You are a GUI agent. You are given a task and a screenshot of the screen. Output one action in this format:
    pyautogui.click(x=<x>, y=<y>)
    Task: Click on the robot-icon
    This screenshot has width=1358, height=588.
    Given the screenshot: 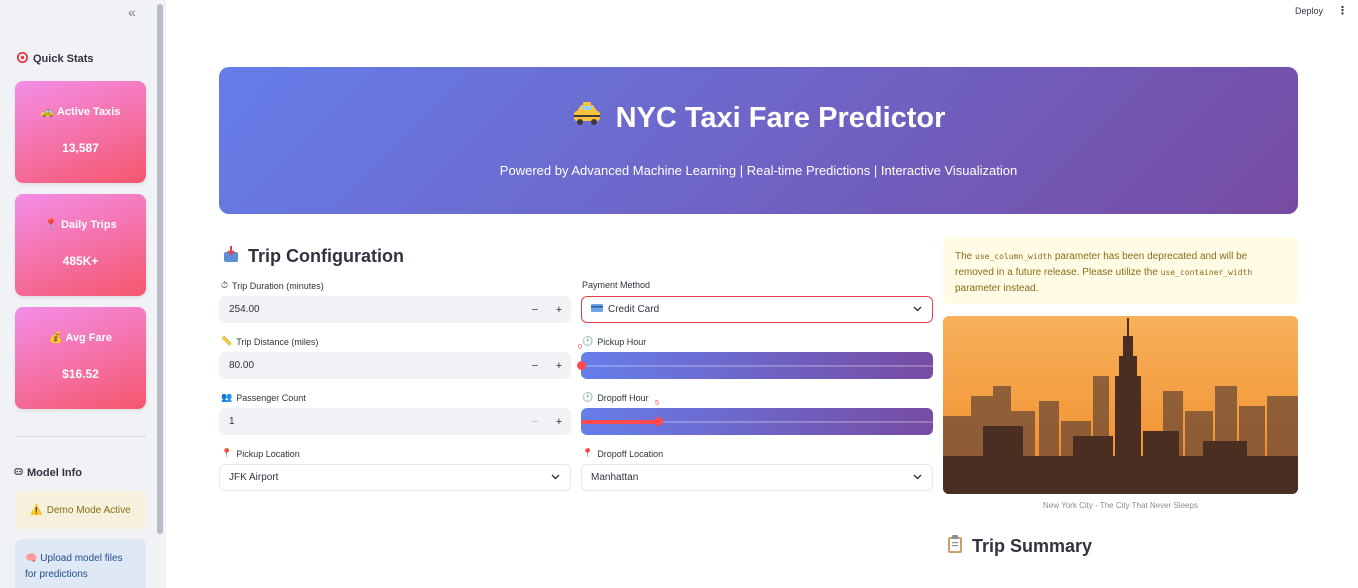 What is the action you would take?
    pyautogui.click(x=18, y=473)
    